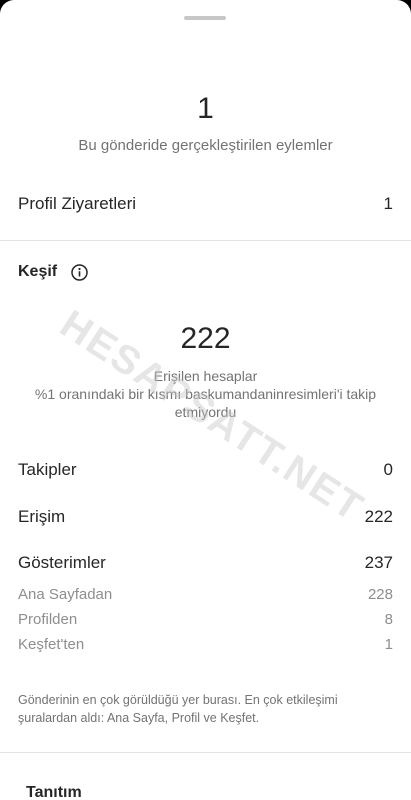 The image size is (411, 800). I want to click on from-explore-label: Keşfet'ten, so click(51, 644).